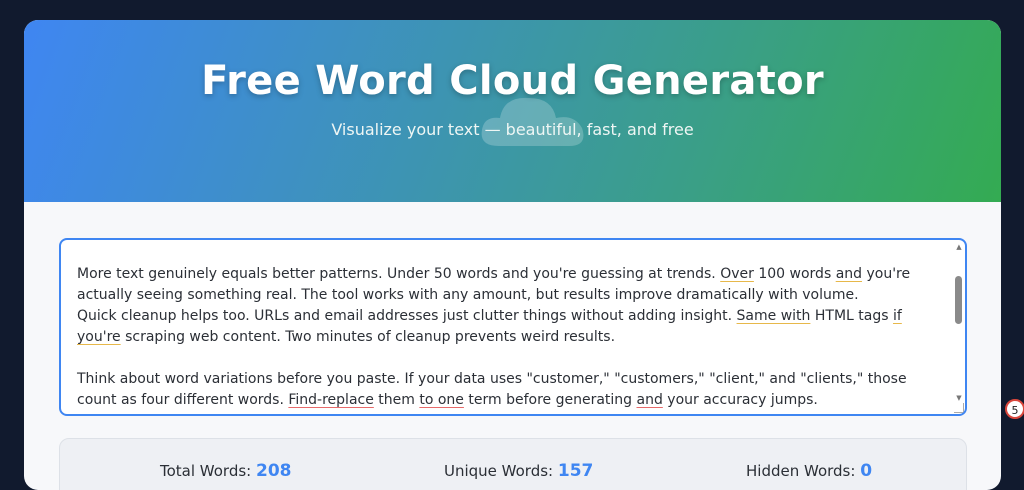  I want to click on hidden-words-value: 0, so click(866, 471).